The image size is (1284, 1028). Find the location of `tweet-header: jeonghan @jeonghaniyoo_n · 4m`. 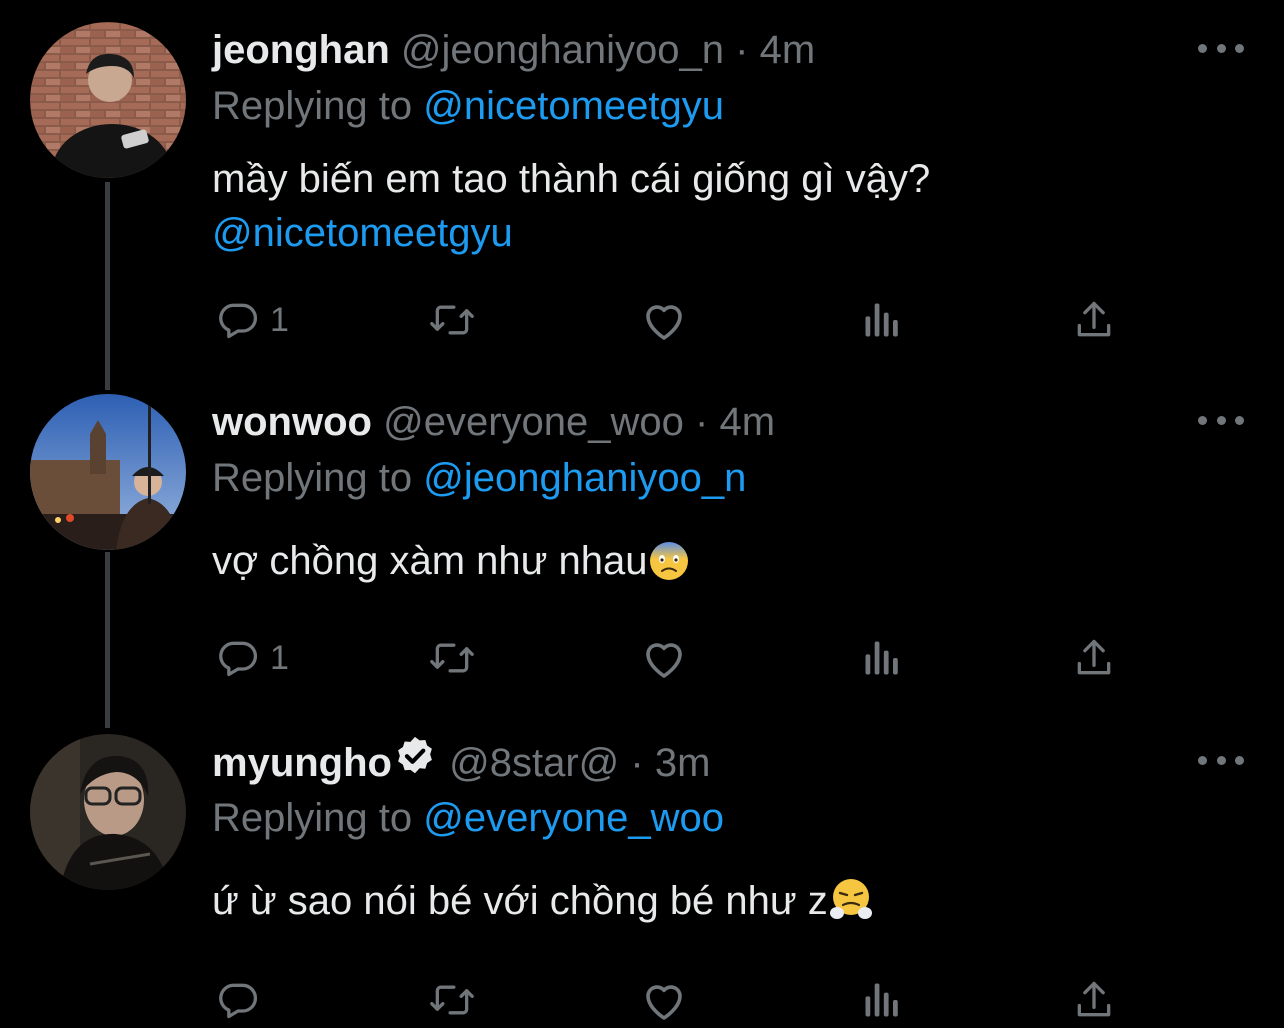

tweet-header: jeonghan @jeonghaniyoo_n · 4m is located at coordinates (513, 50).